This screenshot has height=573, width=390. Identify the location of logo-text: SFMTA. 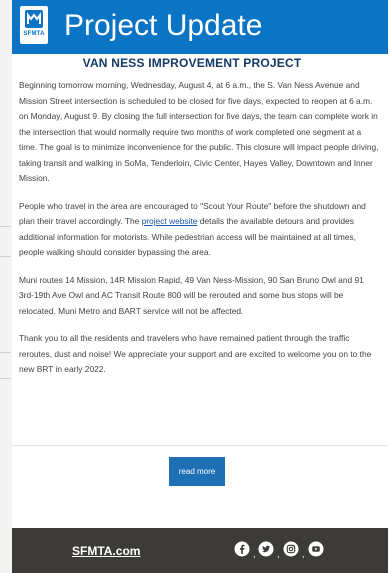
(34, 34).